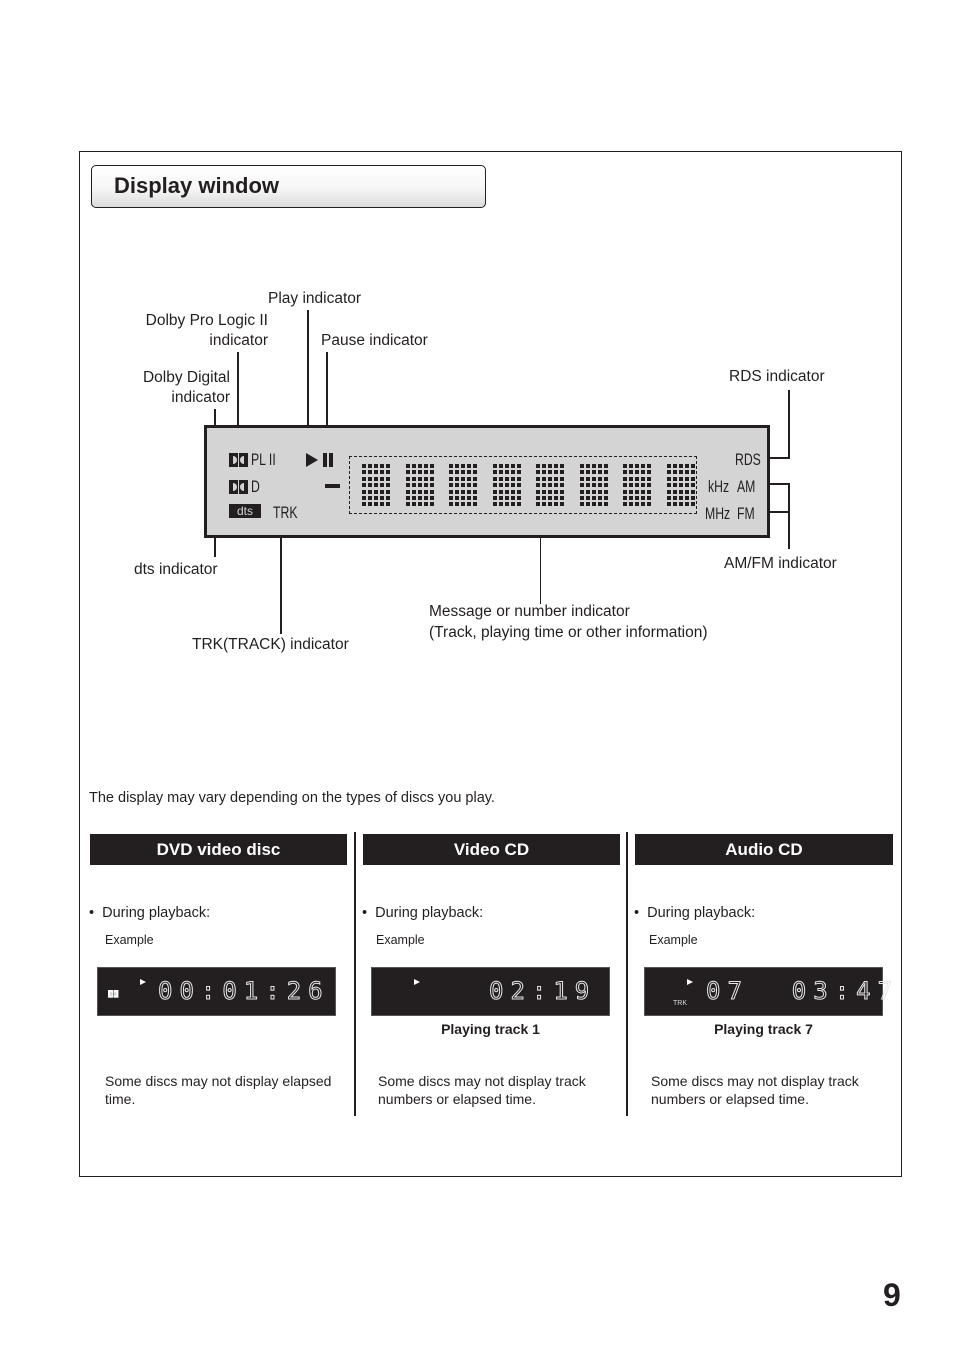  Describe the element at coordinates (490, 1029) in the screenshot. I see `vcd-caption: Playing track 1` at that location.